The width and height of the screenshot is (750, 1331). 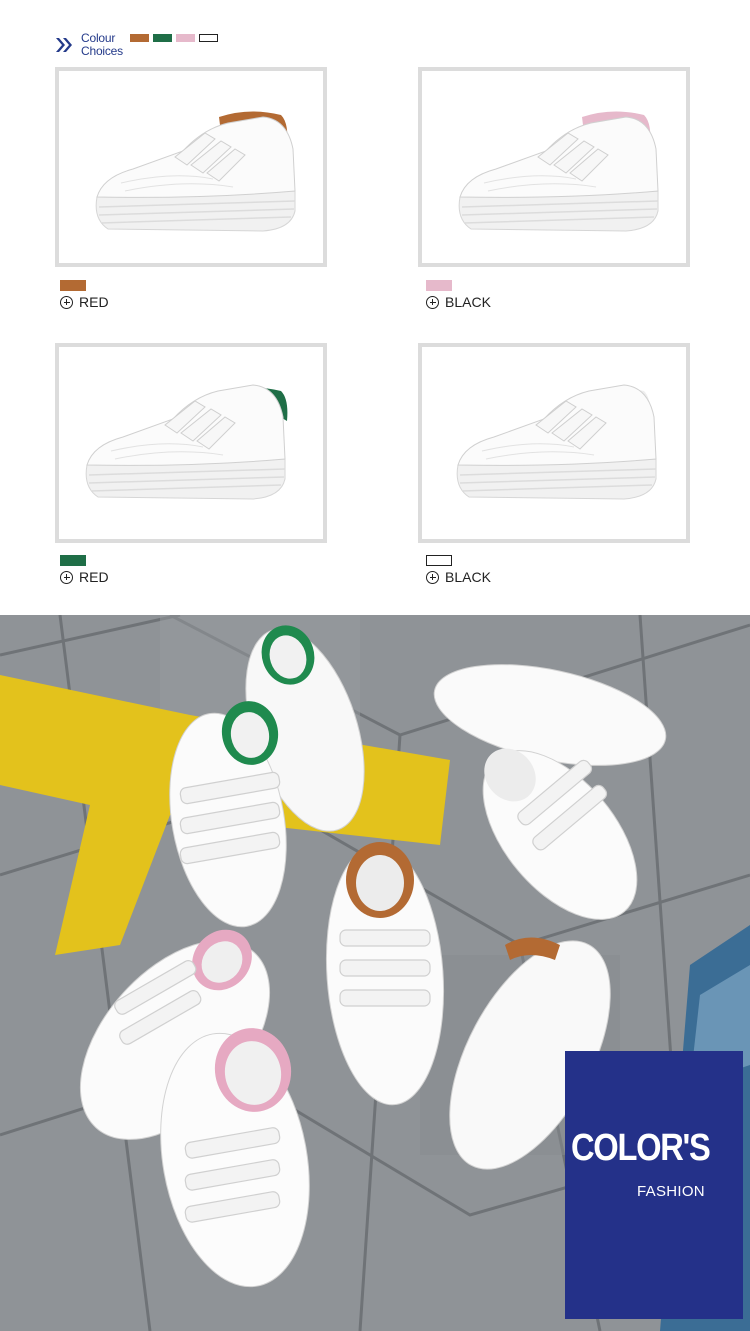 I want to click on colors-fashion-banner: COLOR'S FASHION, so click(x=654, y=1185).